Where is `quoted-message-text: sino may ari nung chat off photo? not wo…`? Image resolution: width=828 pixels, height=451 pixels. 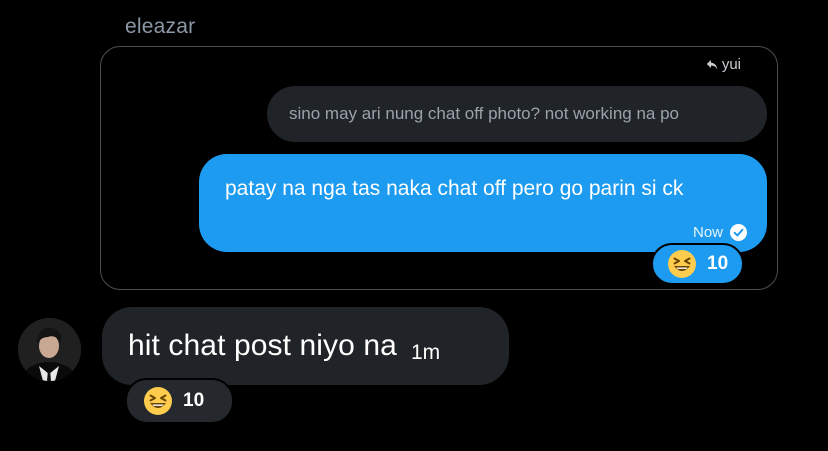 quoted-message-text: sino may ari nung chat off photo? not wo… is located at coordinates (484, 113).